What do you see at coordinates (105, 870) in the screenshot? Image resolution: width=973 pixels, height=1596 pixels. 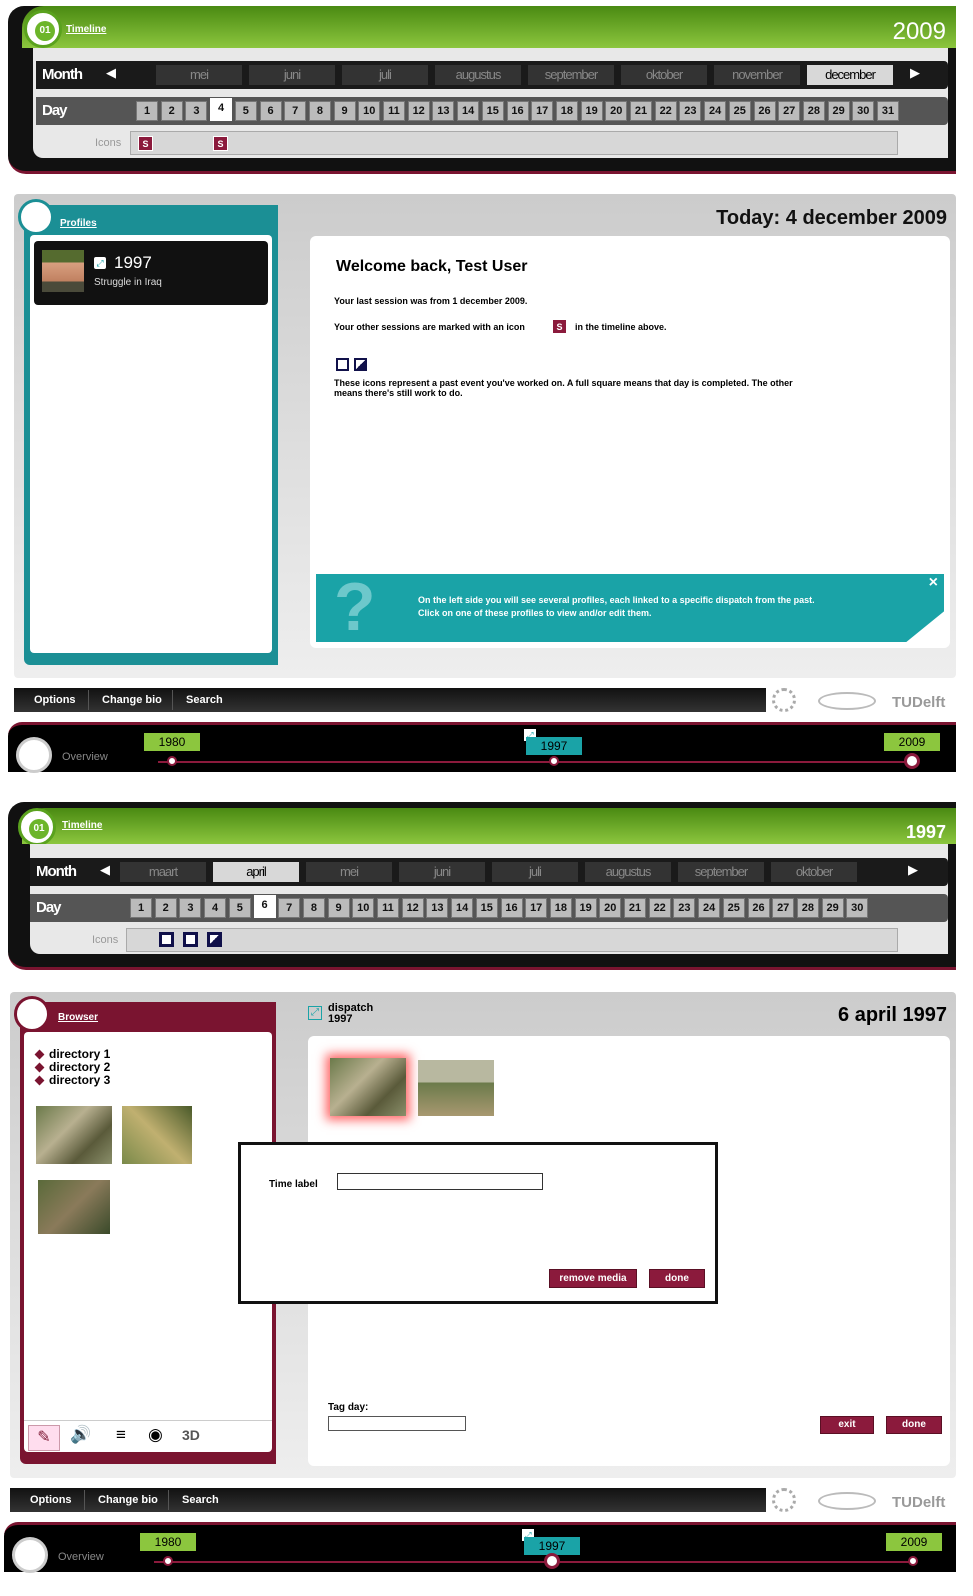 I see `month-prev-icon: ◀` at bounding box center [105, 870].